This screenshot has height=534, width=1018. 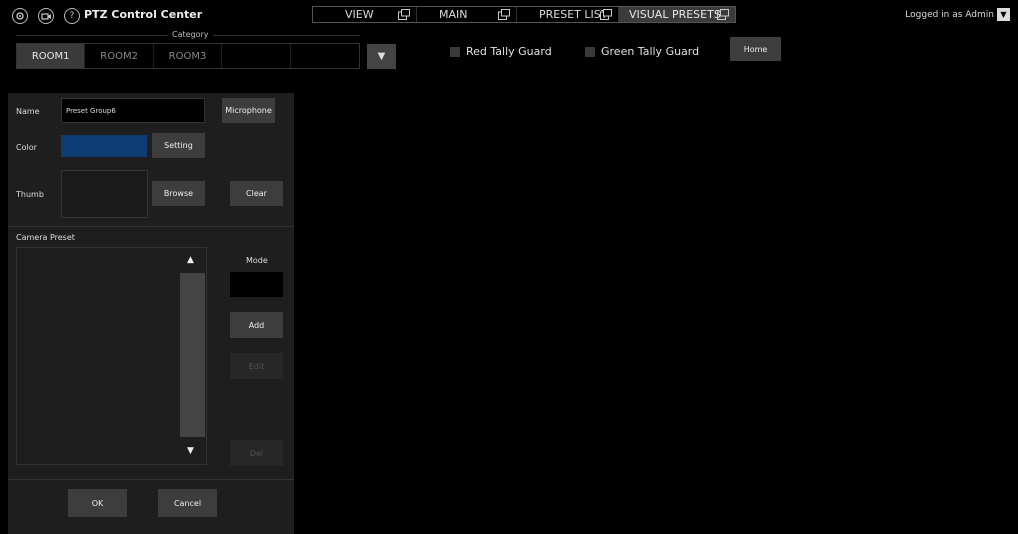 What do you see at coordinates (590, 51) in the screenshot?
I see `green-tally-checkbox` at bounding box center [590, 51].